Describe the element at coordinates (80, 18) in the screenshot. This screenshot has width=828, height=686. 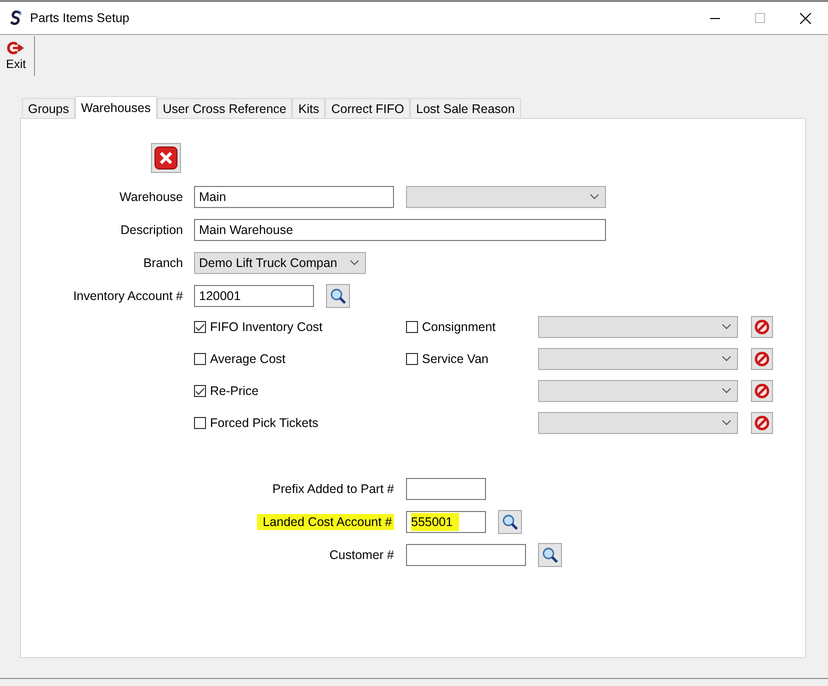
I see `window-title: Parts Items Setup` at that location.